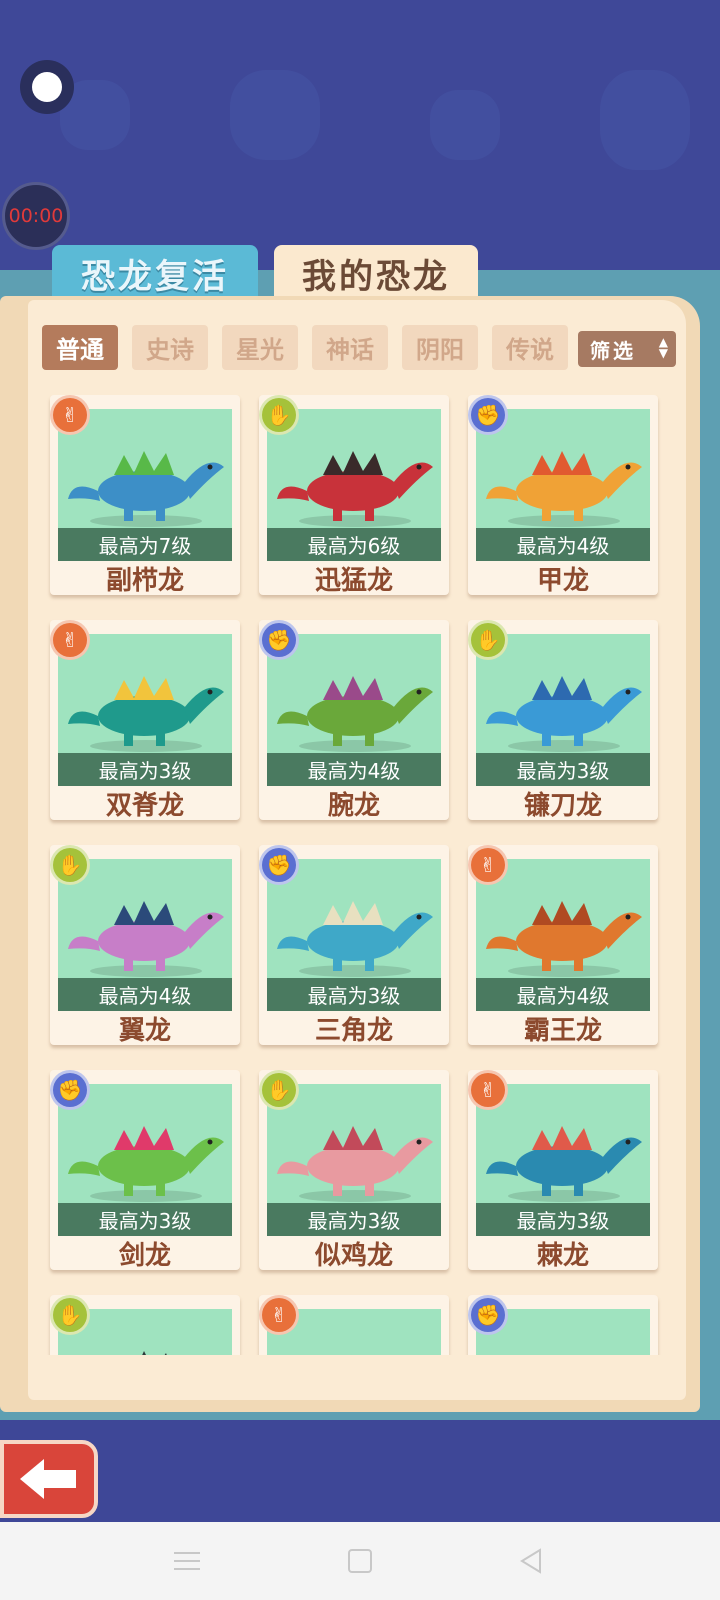 The width and height of the screenshot is (720, 1600). Describe the element at coordinates (530, 347) in the screenshot. I see `filter-legend: 传说` at that location.